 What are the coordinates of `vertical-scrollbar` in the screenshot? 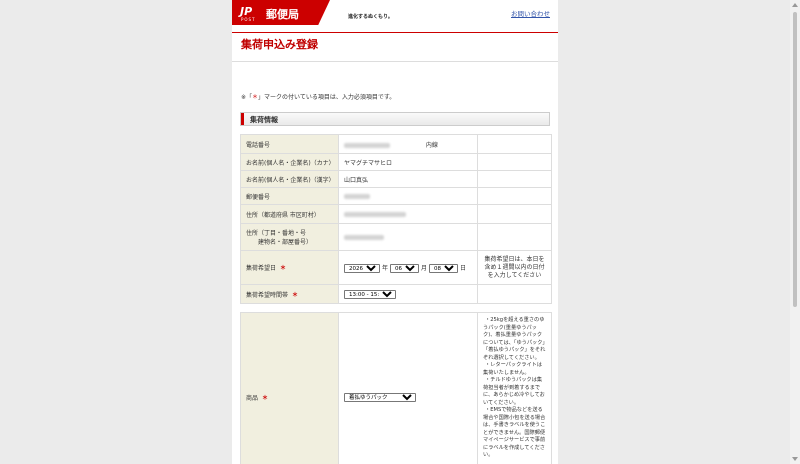 It's located at (795, 232).